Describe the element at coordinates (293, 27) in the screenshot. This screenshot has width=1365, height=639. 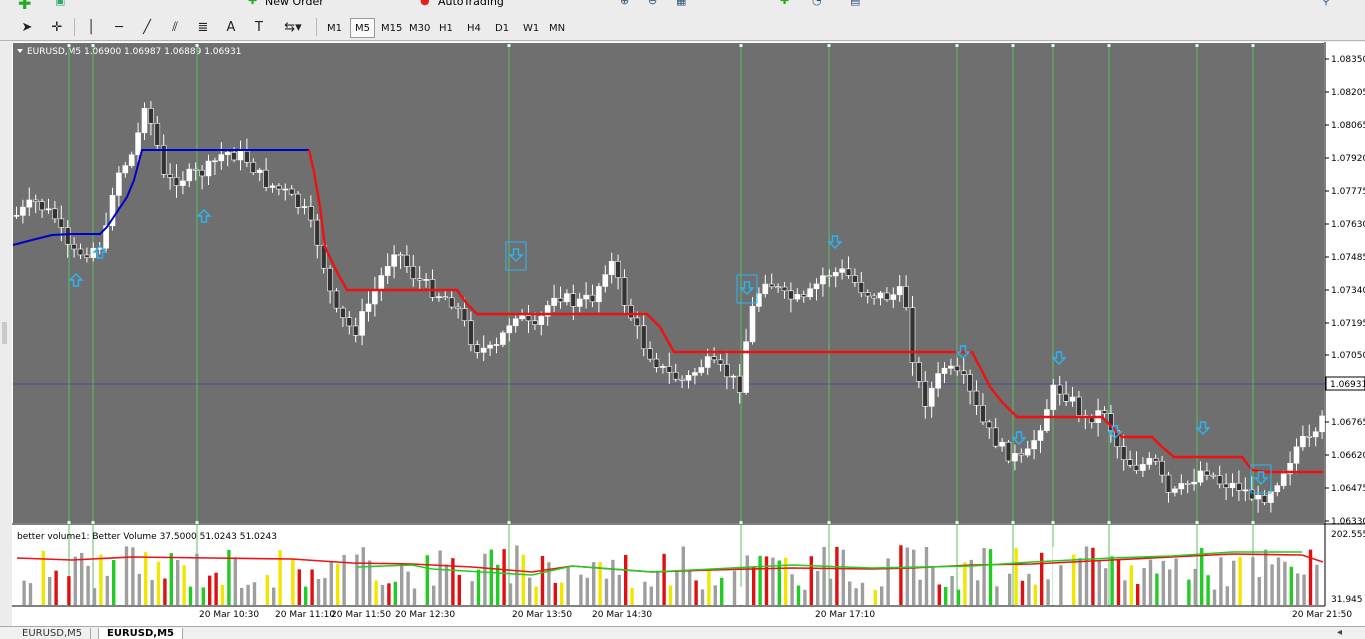
I see `arrows-icon: ⇆▾` at that location.